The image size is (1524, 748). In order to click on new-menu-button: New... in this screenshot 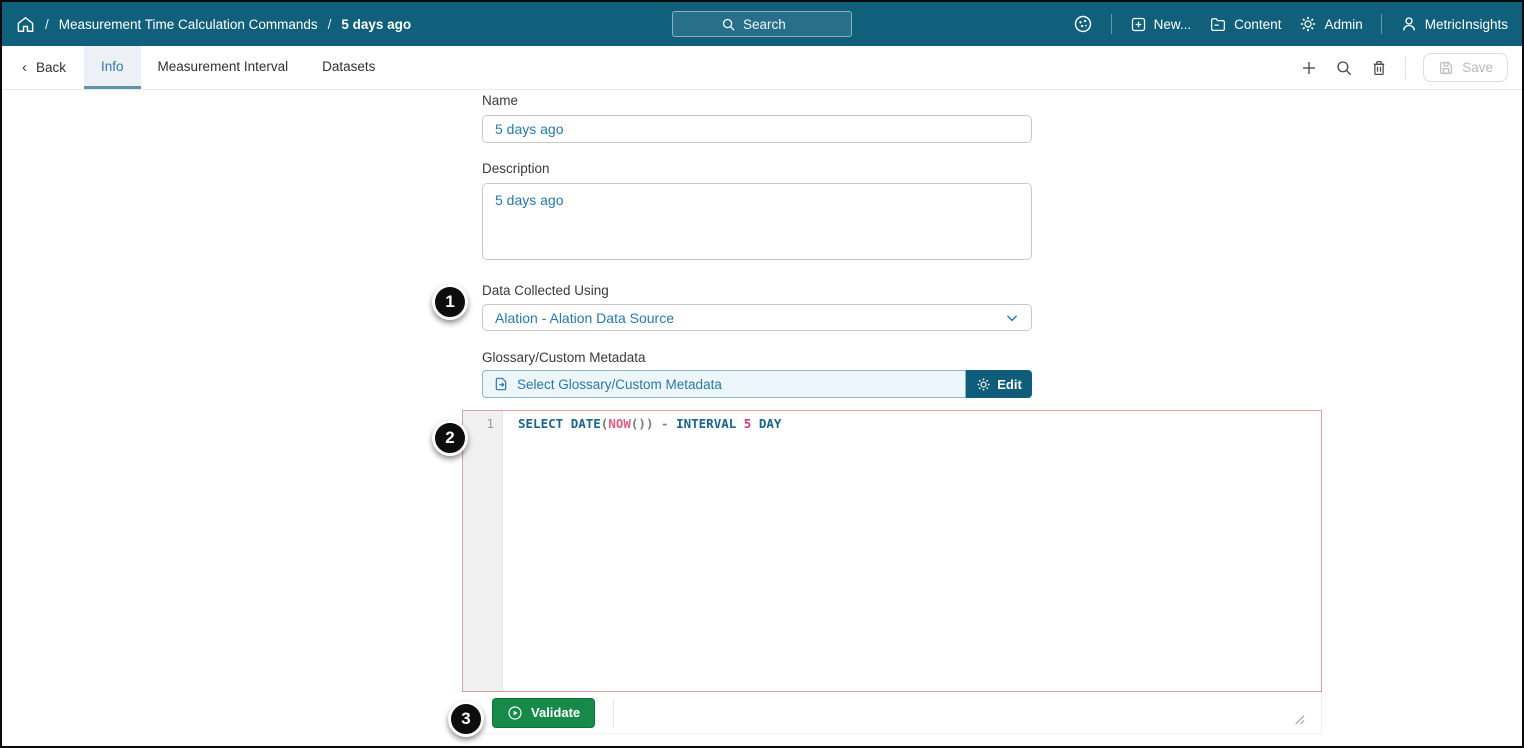, I will do `click(1161, 24)`.